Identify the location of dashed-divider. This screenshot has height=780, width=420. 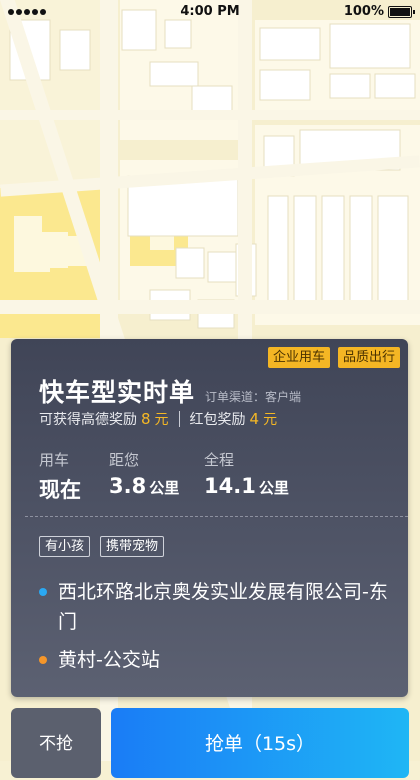
(216, 516).